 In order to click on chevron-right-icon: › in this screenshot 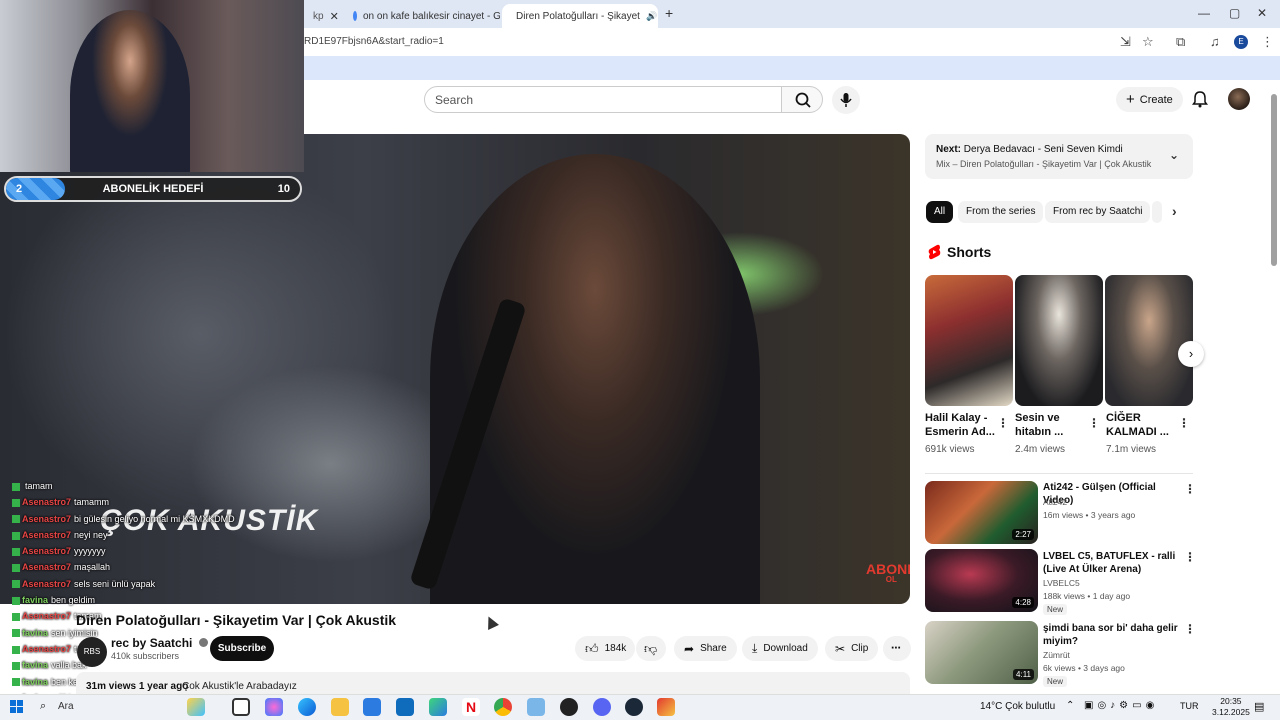, I will do `click(1174, 211)`.